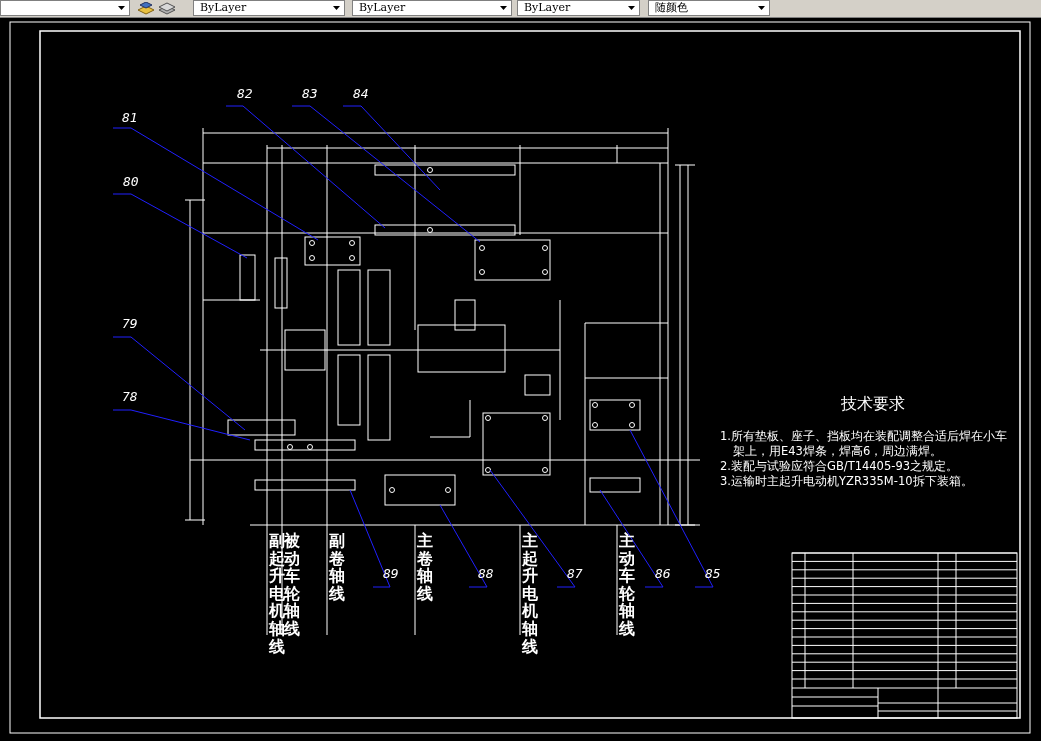 This screenshot has width=1041, height=741. What do you see at coordinates (130, 323) in the screenshot?
I see `balloon-number: 79` at bounding box center [130, 323].